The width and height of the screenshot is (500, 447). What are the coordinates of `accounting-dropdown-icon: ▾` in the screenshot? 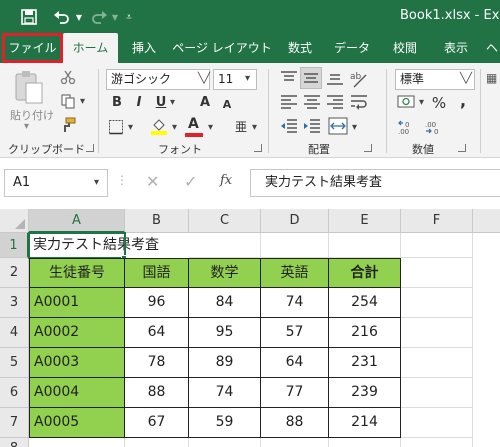 It's located at (421, 102).